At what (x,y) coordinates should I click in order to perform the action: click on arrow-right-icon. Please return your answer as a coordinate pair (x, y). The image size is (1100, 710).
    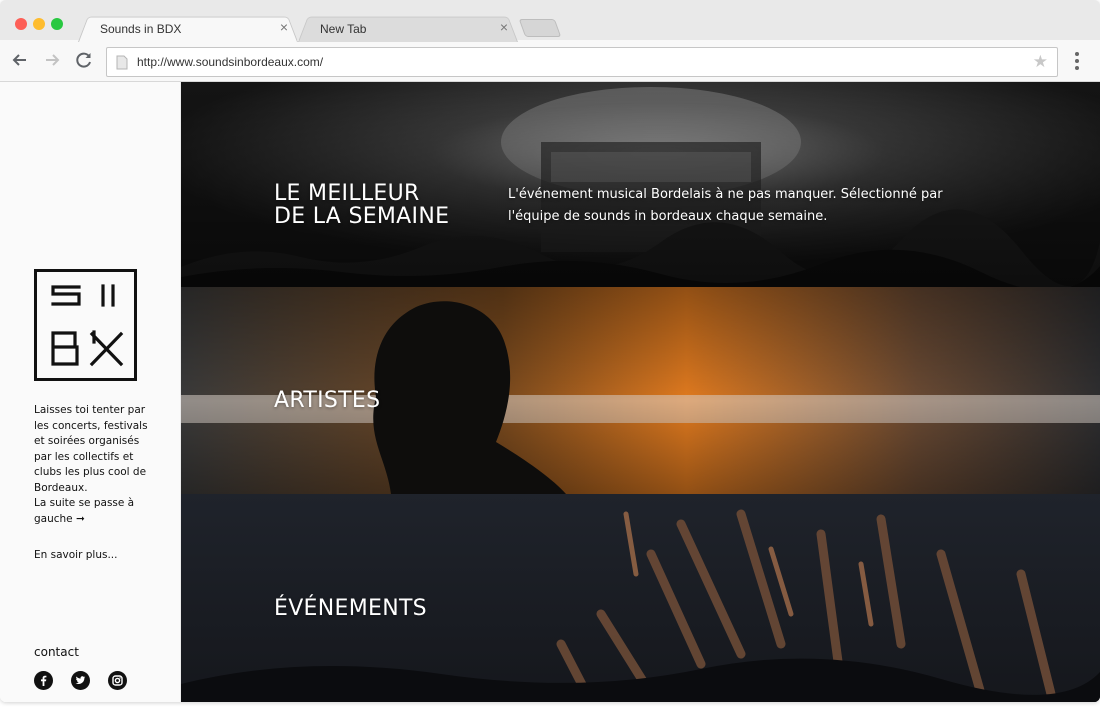
    Looking at the image, I should click on (53, 60).